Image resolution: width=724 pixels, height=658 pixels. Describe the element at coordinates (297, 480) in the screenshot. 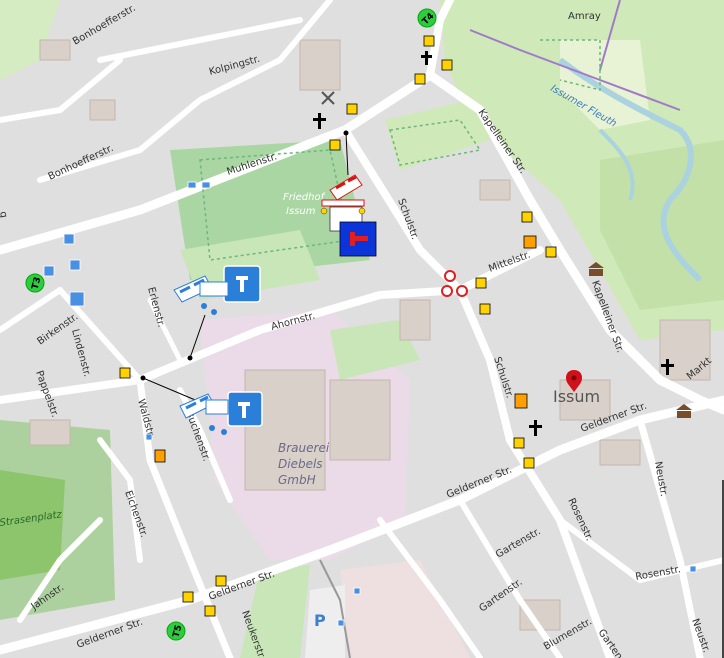

I see `brewery-label-line3: GmbH` at that location.